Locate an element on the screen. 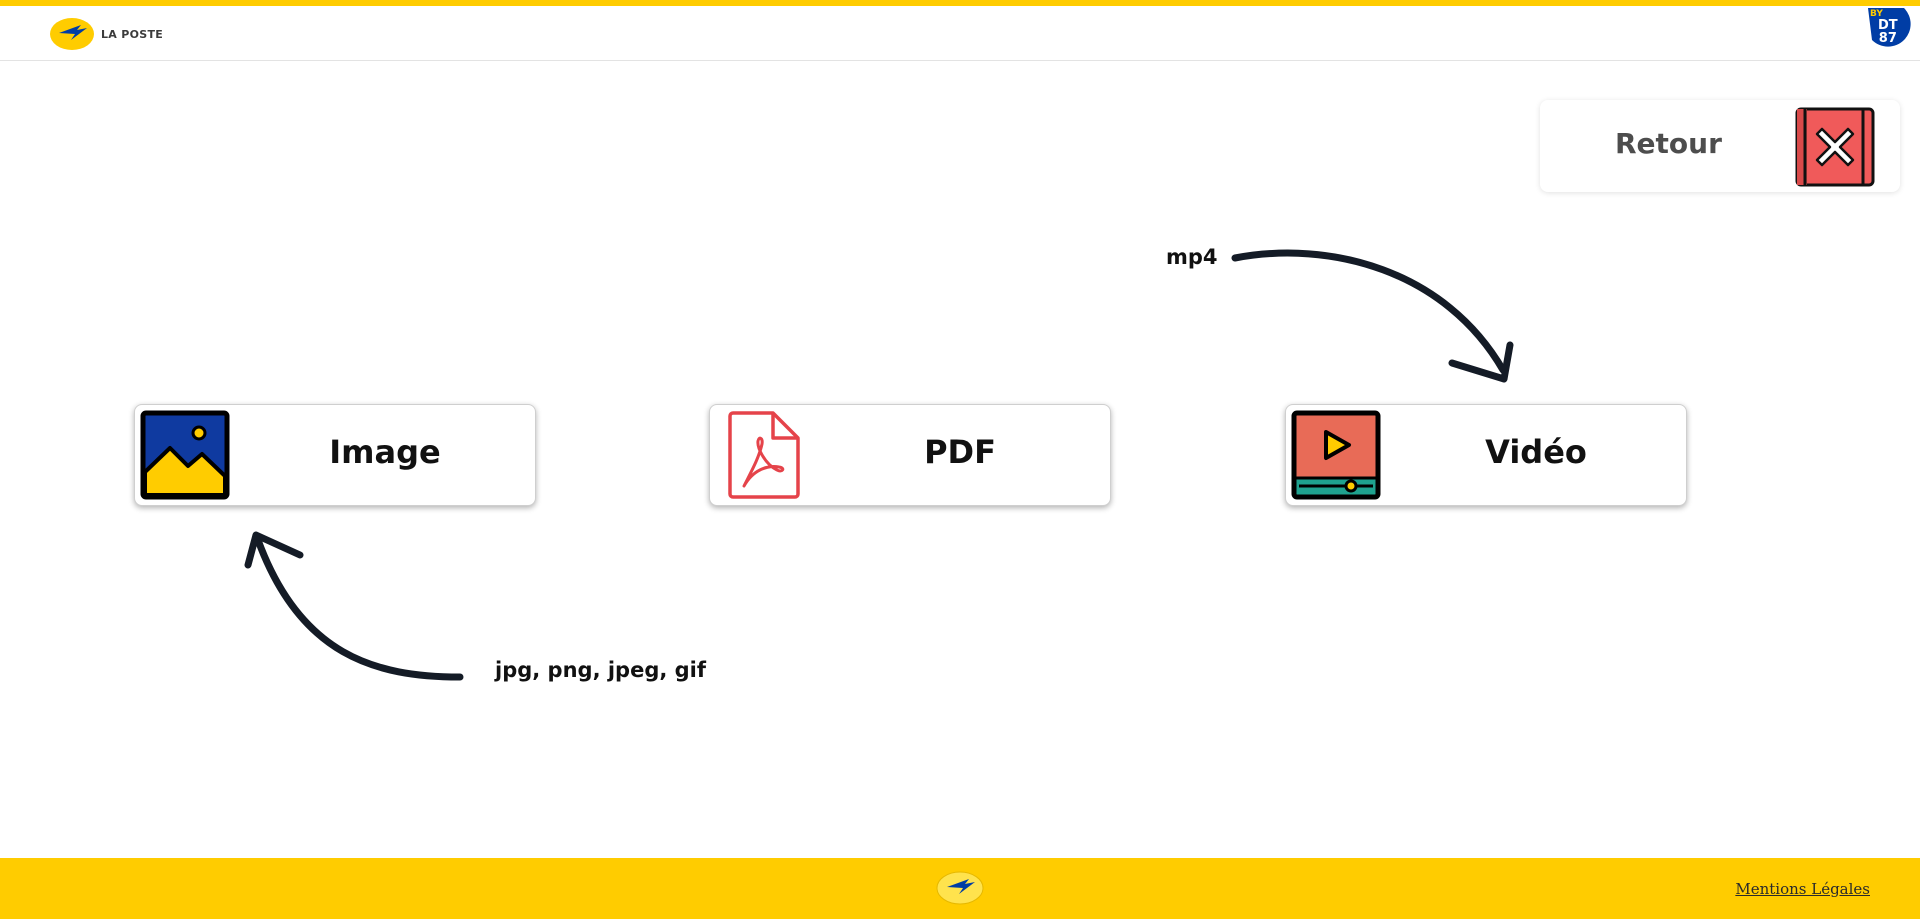 The width and height of the screenshot is (1920, 919). video-card-label: Vidéo is located at coordinates (1536, 452).